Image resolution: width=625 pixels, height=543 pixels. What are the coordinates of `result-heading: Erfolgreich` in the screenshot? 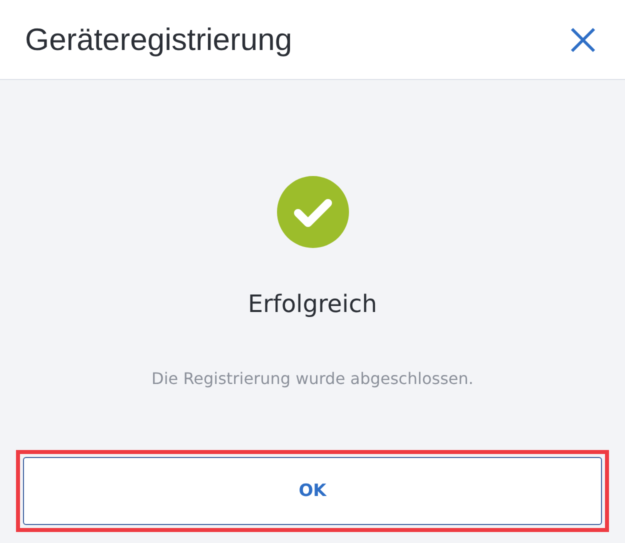 It's located at (313, 304).